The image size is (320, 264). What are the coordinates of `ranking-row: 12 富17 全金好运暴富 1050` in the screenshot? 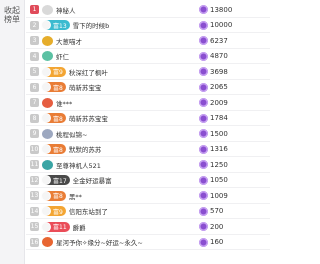 It's located at (147, 180).